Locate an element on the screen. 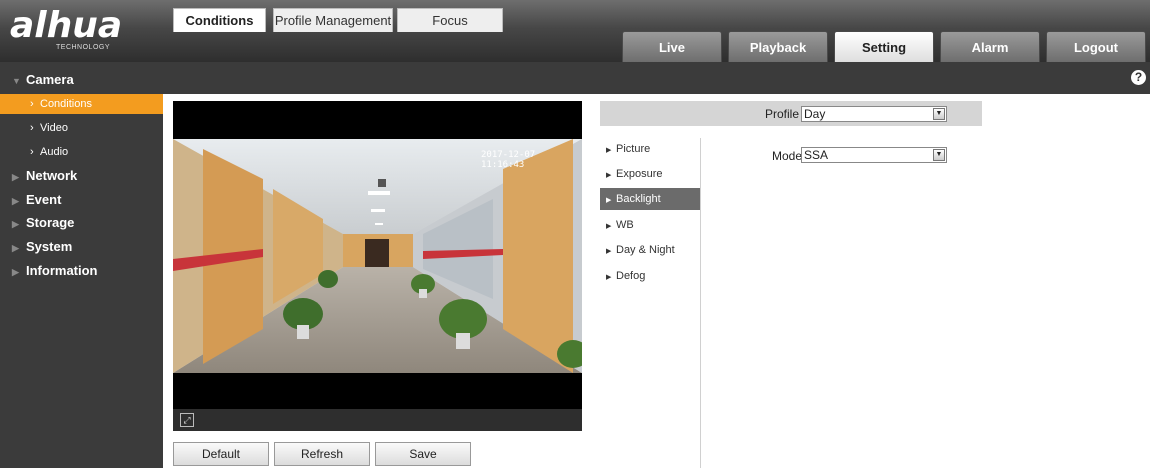 This screenshot has height=468, width=1150. mode-label: Mode is located at coordinates (787, 156).